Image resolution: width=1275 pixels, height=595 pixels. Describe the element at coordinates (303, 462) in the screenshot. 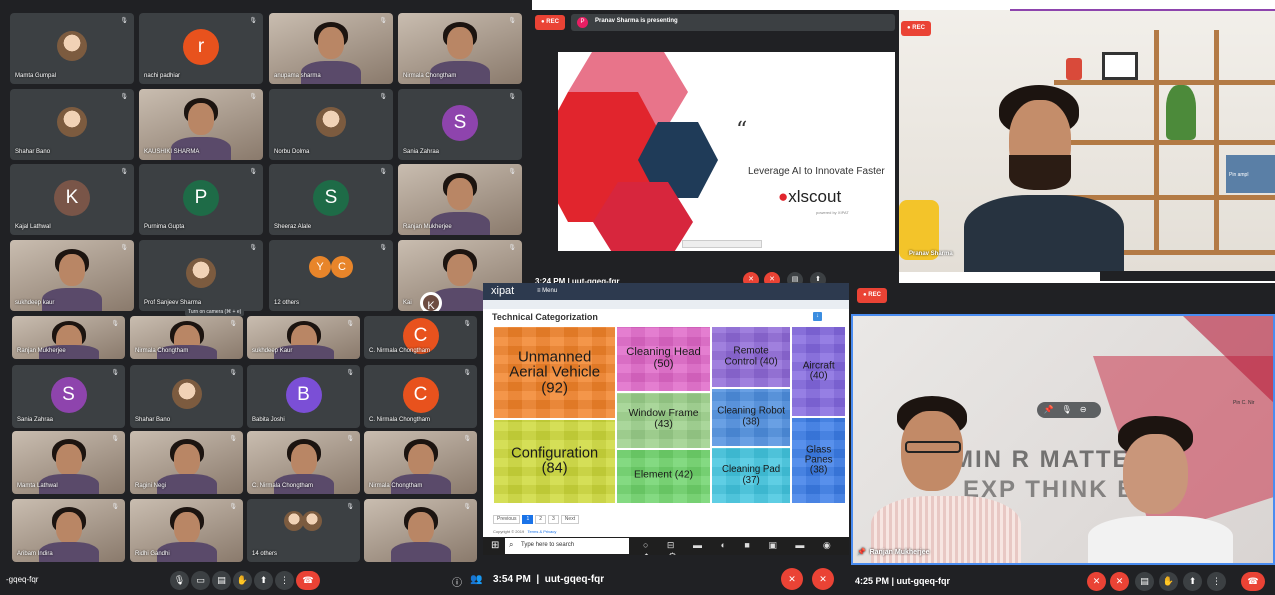

I see `participant-tile-c-nirmala-chongtham: 🎙 C. Nirmala Chongtham` at that location.